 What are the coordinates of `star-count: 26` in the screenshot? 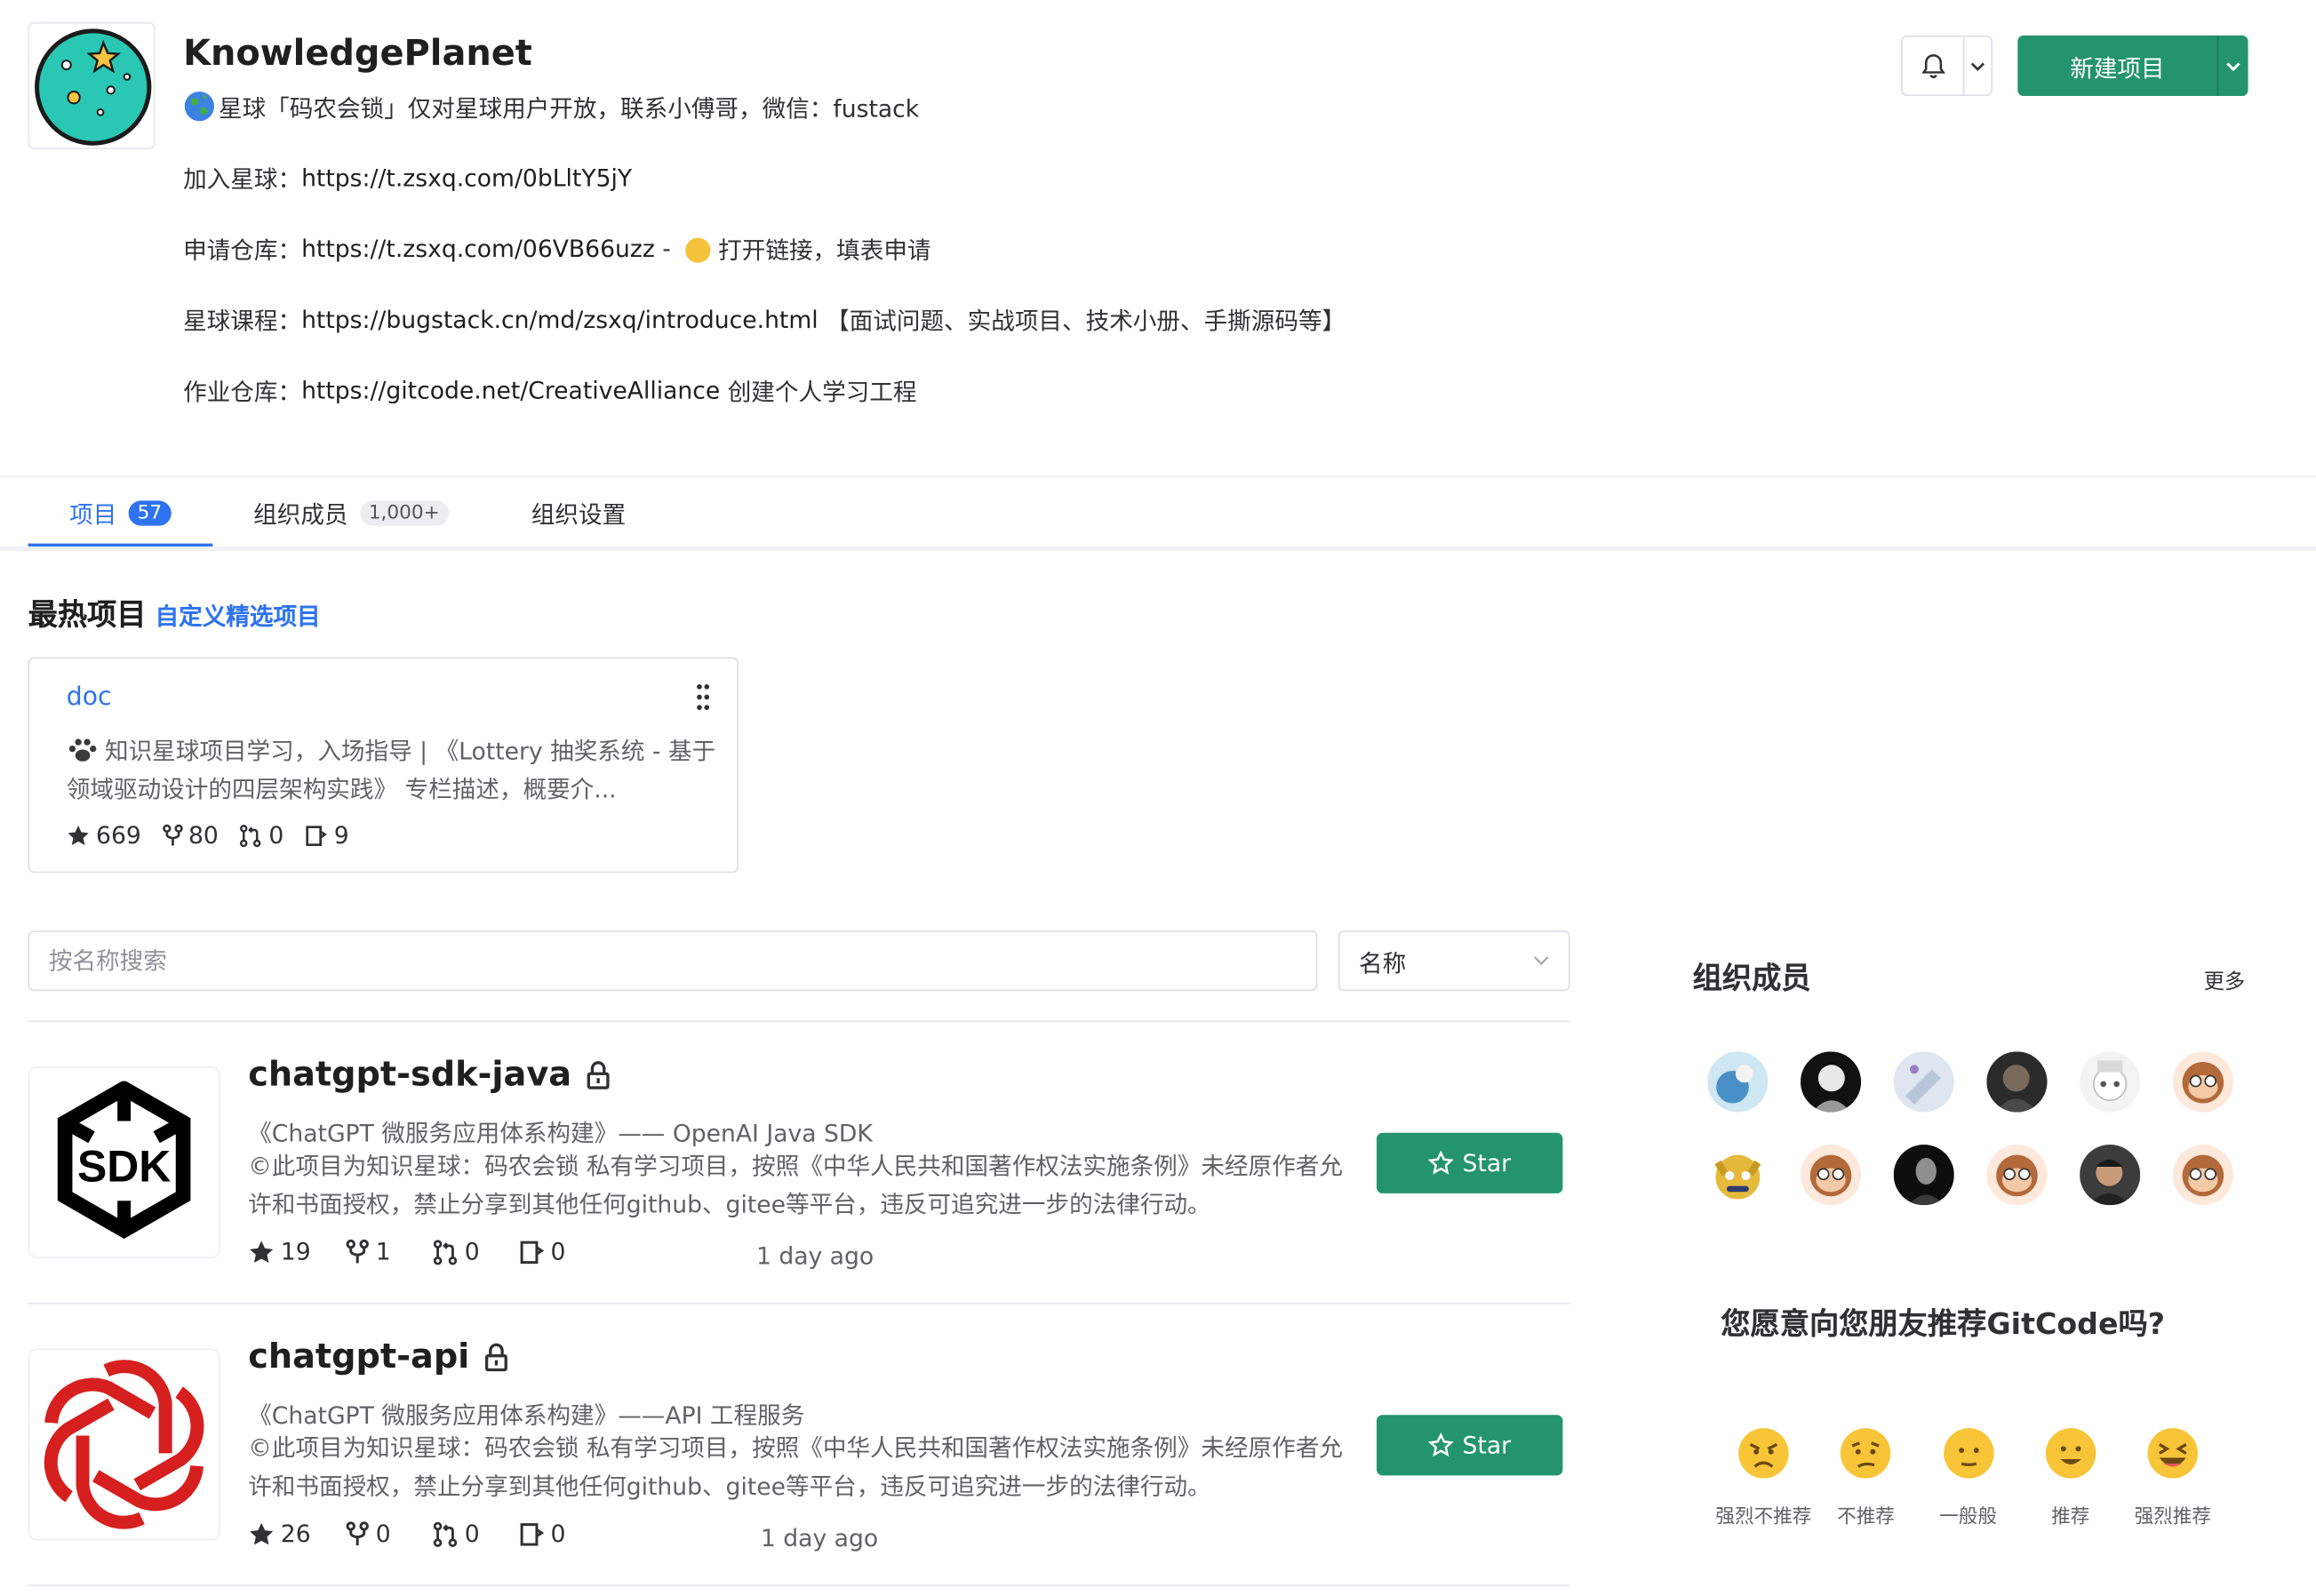 It's located at (279, 1534).